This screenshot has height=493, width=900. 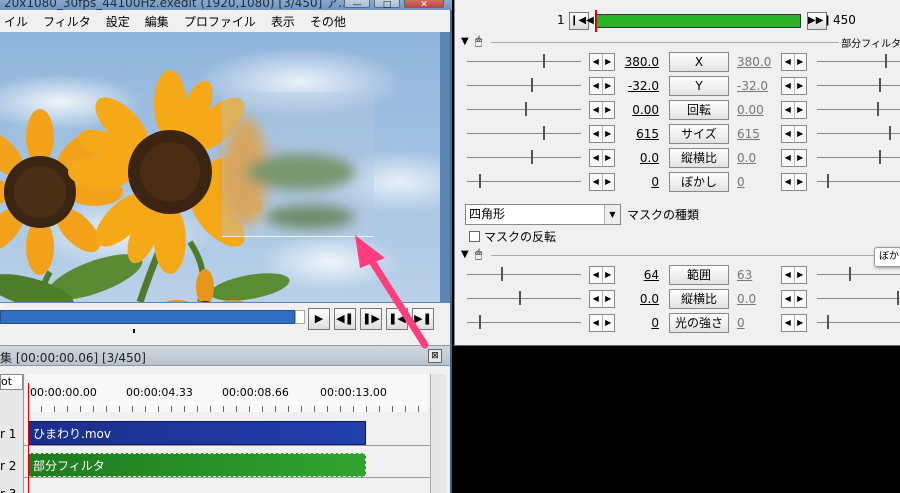 I want to click on layer-1-label: r 1, so click(x=12, y=434).